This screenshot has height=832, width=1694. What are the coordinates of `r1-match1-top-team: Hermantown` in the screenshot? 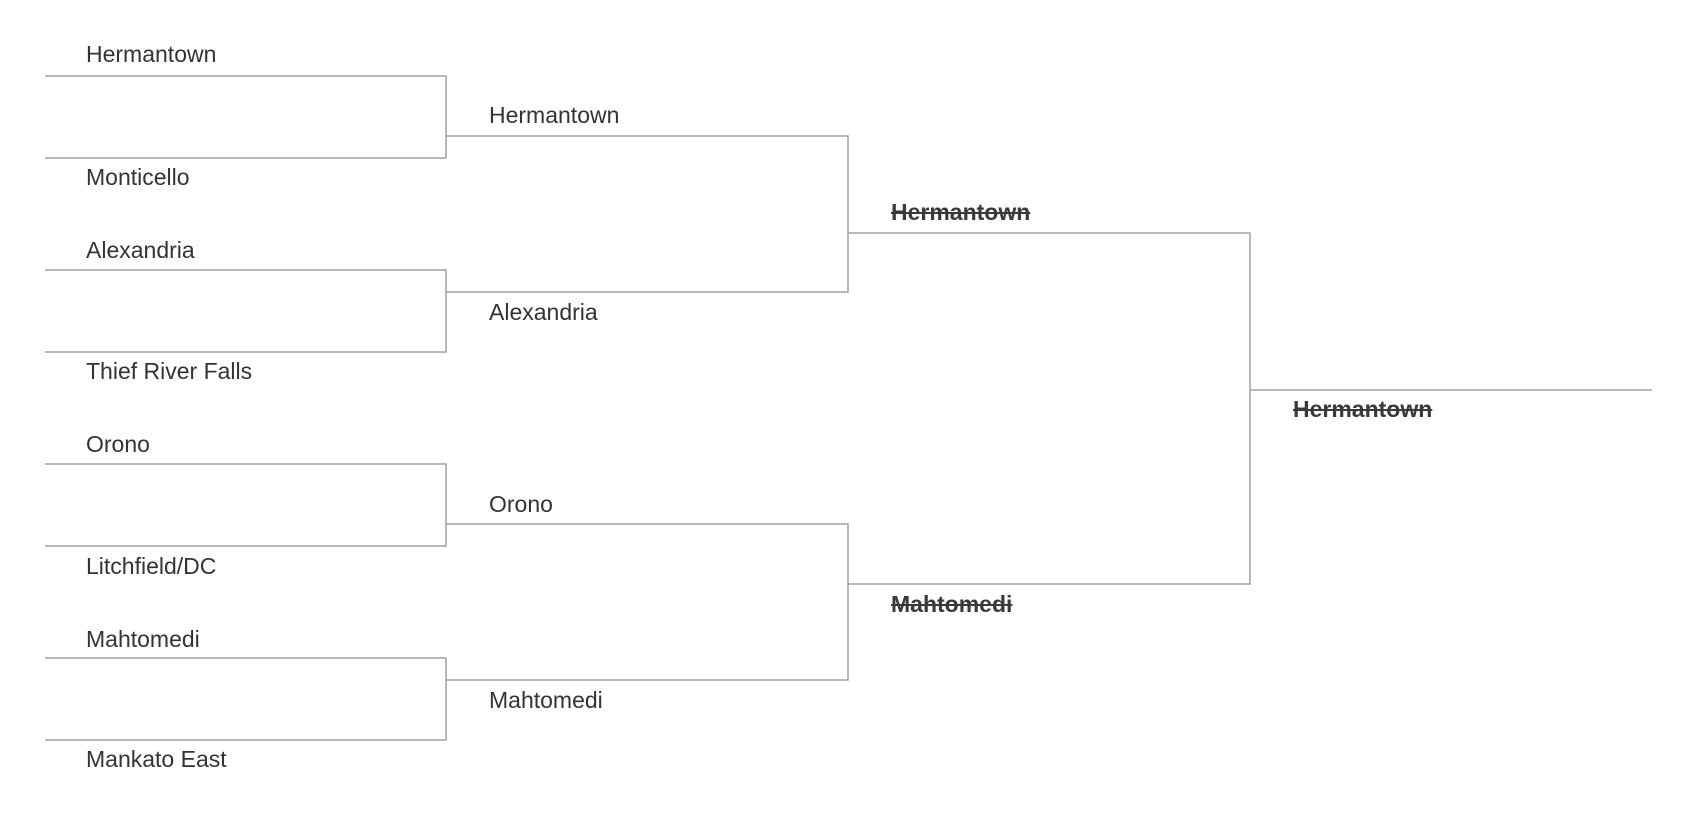 It's located at (151, 54).